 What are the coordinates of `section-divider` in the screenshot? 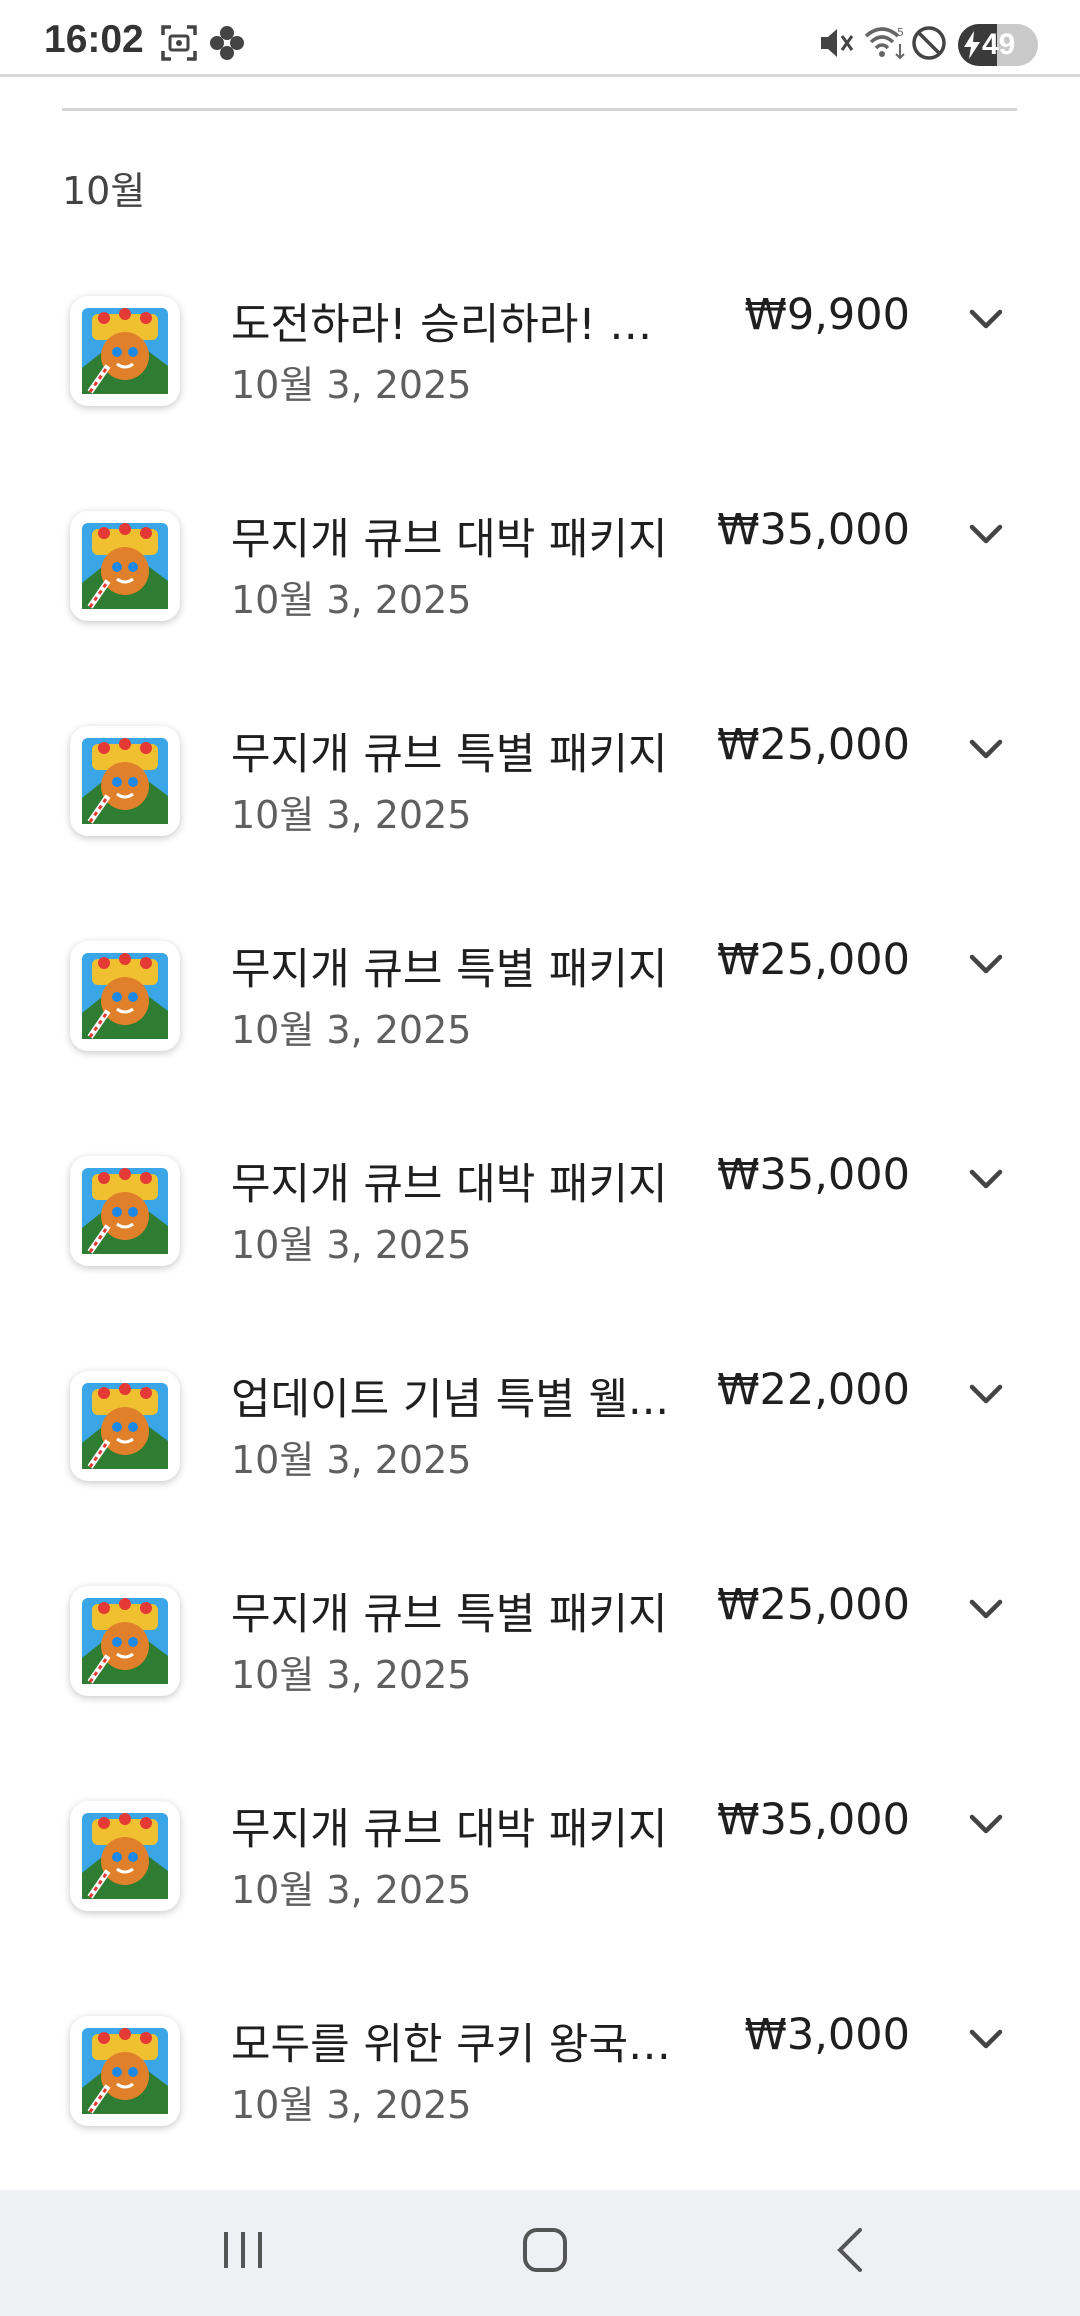 It's located at (539, 109).